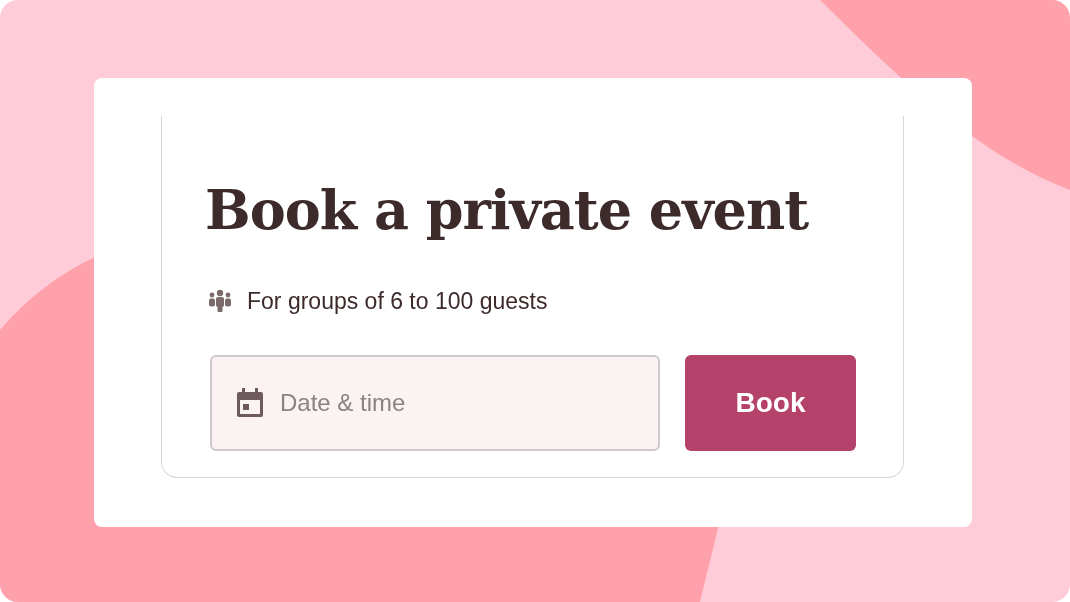 This screenshot has width=1070, height=602. What do you see at coordinates (220, 301) in the screenshot?
I see `people-icon` at bounding box center [220, 301].